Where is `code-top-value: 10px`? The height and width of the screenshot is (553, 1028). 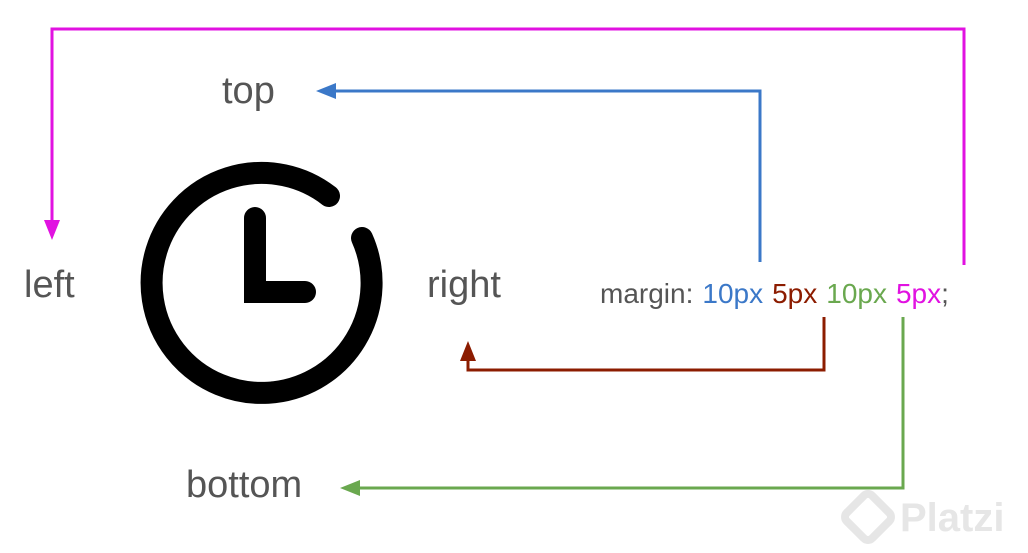
code-top-value: 10px is located at coordinates (732, 293).